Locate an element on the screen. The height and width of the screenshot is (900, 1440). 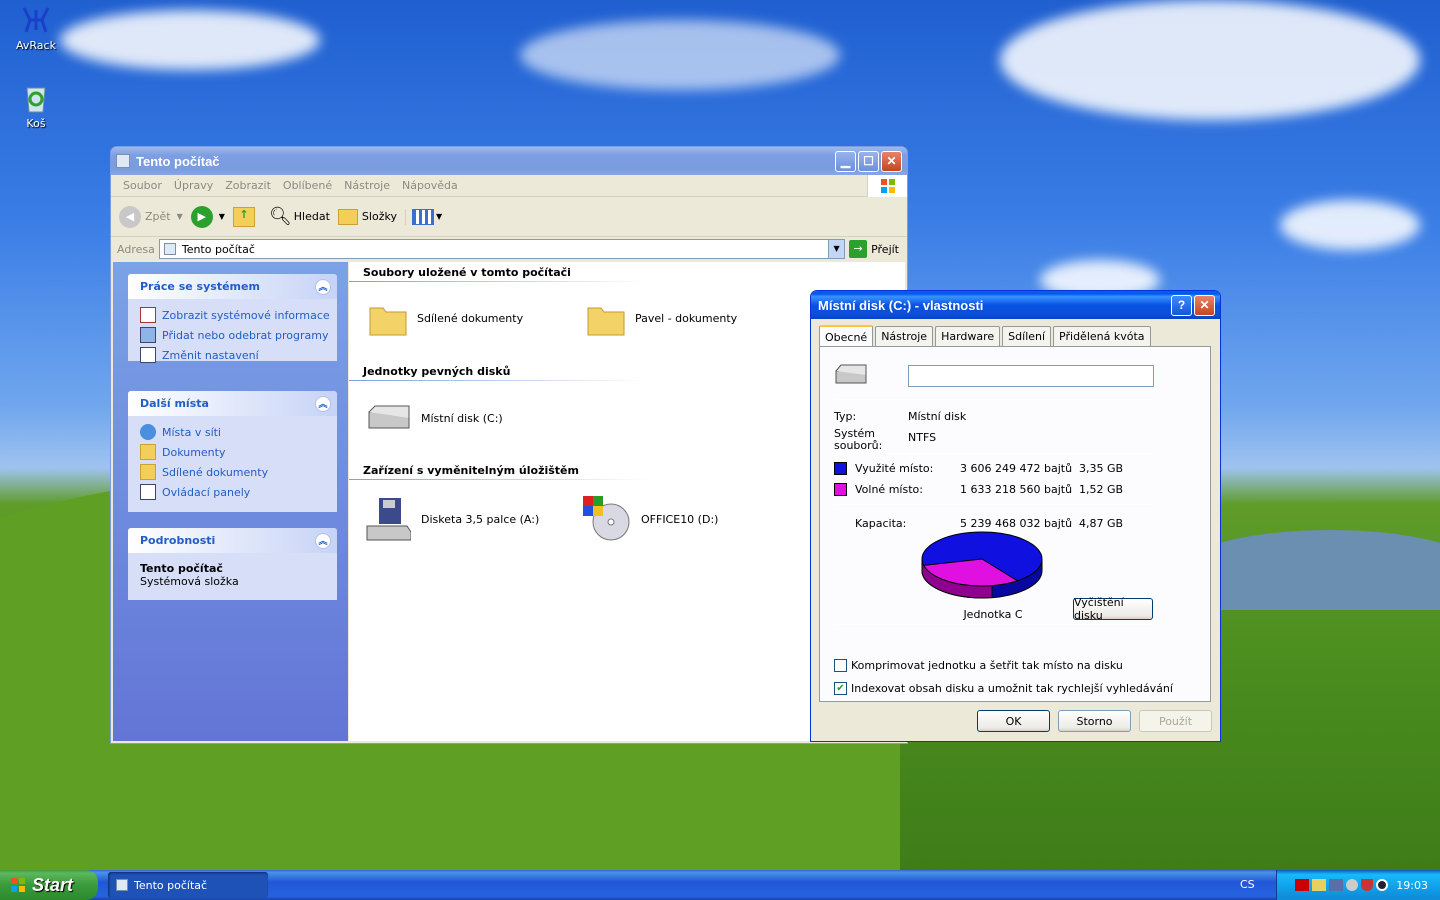
back-arrow-icon: ◀ is located at coordinates (130, 216).